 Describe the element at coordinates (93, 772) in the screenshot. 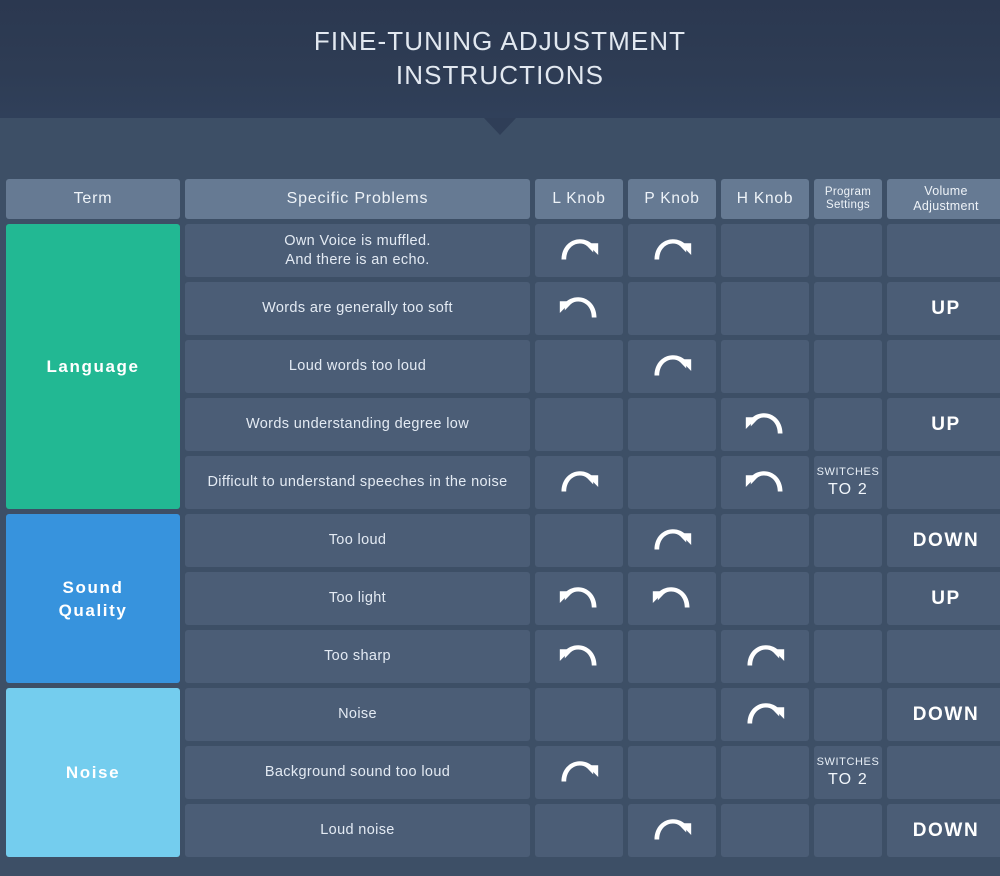

I see `term-group-noise: Noise` at that location.